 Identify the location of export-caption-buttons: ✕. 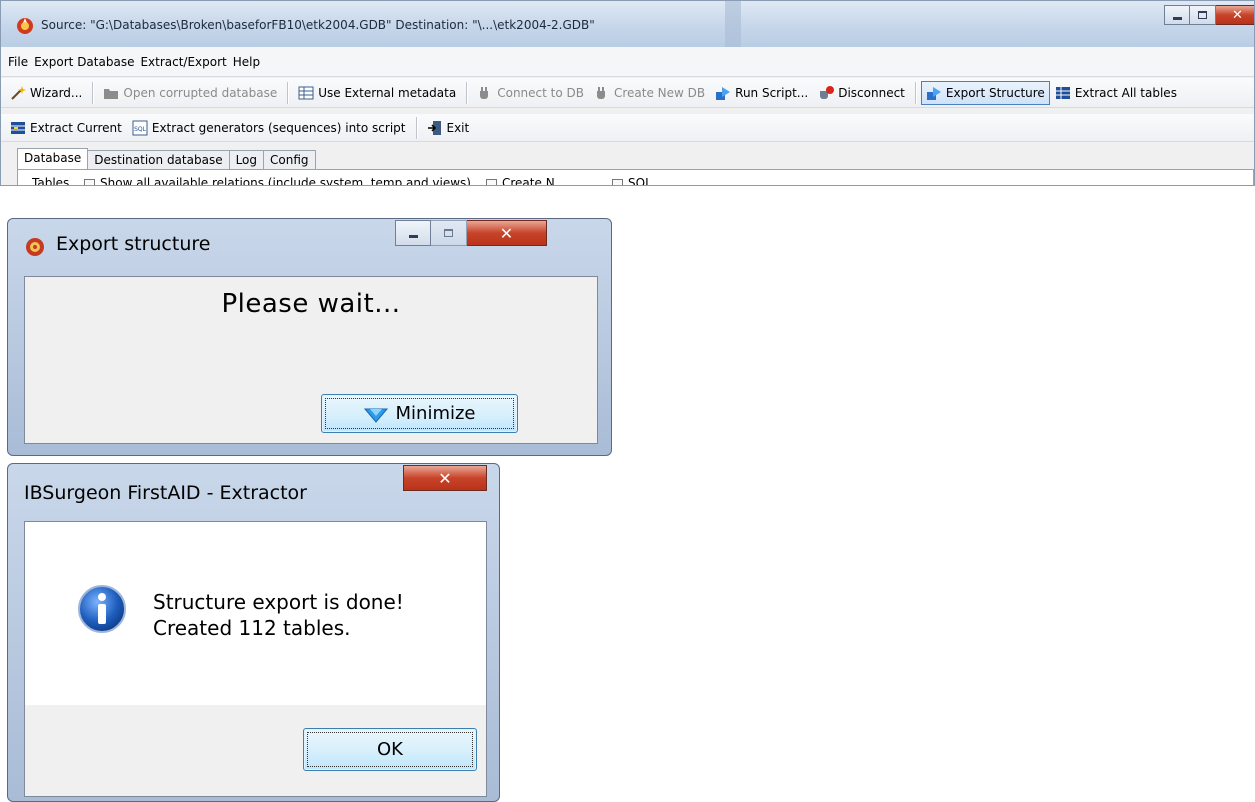
(471, 233).